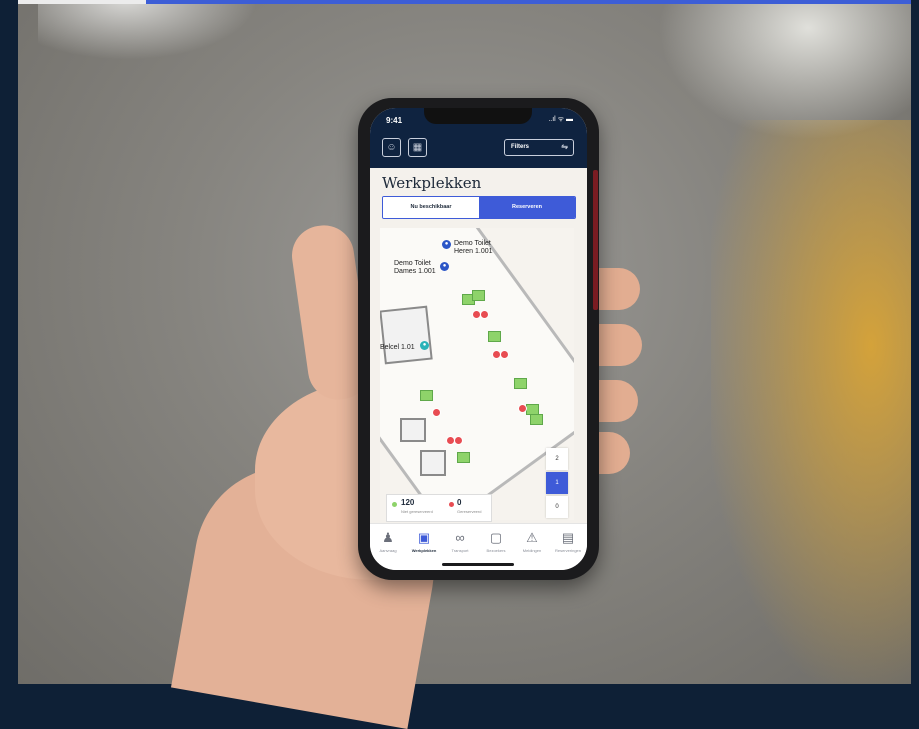 This screenshot has width=919, height=729. Describe the element at coordinates (496, 537) in the screenshot. I see `badge-icon: ▢` at that location.